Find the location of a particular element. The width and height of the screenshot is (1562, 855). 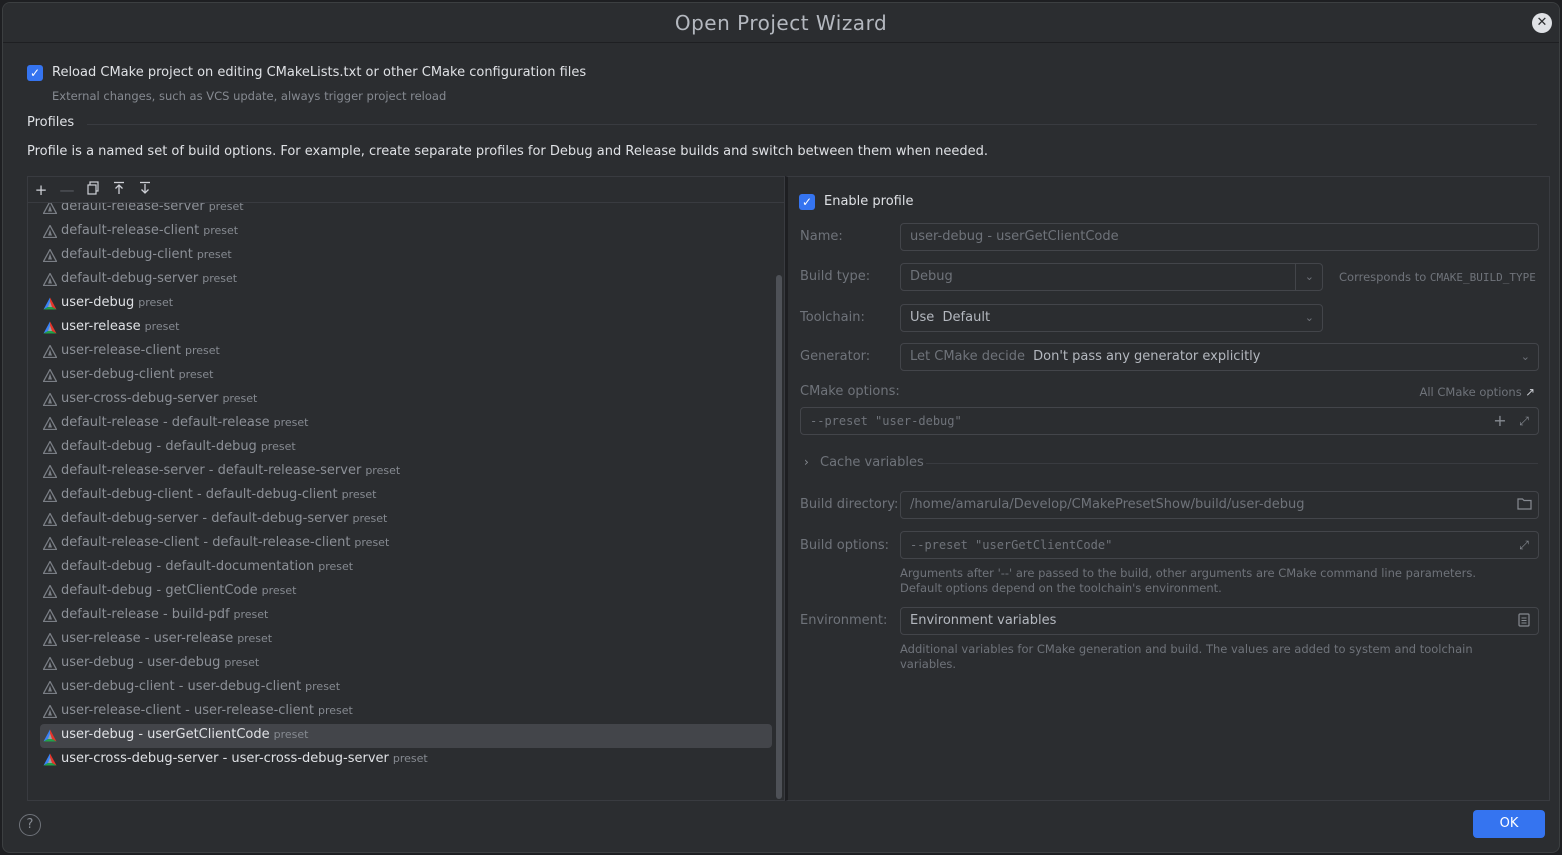

profile-name: default-debug - default-debug is located at coordinates (159, 446).